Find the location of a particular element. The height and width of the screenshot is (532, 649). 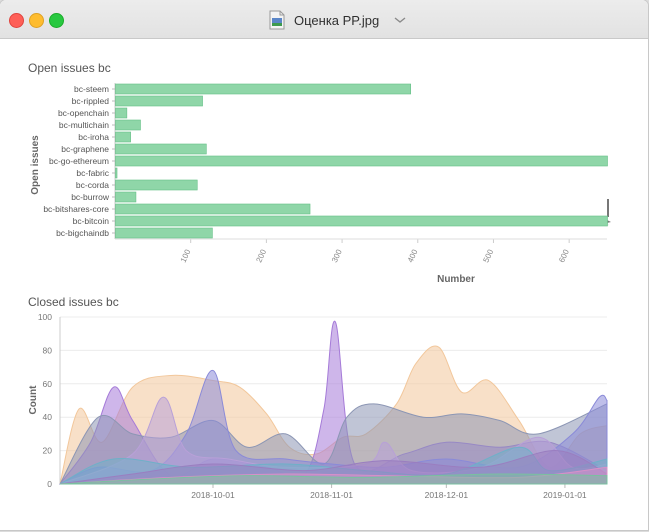

bar-bc-multichain is located at coordinates (128, 125).